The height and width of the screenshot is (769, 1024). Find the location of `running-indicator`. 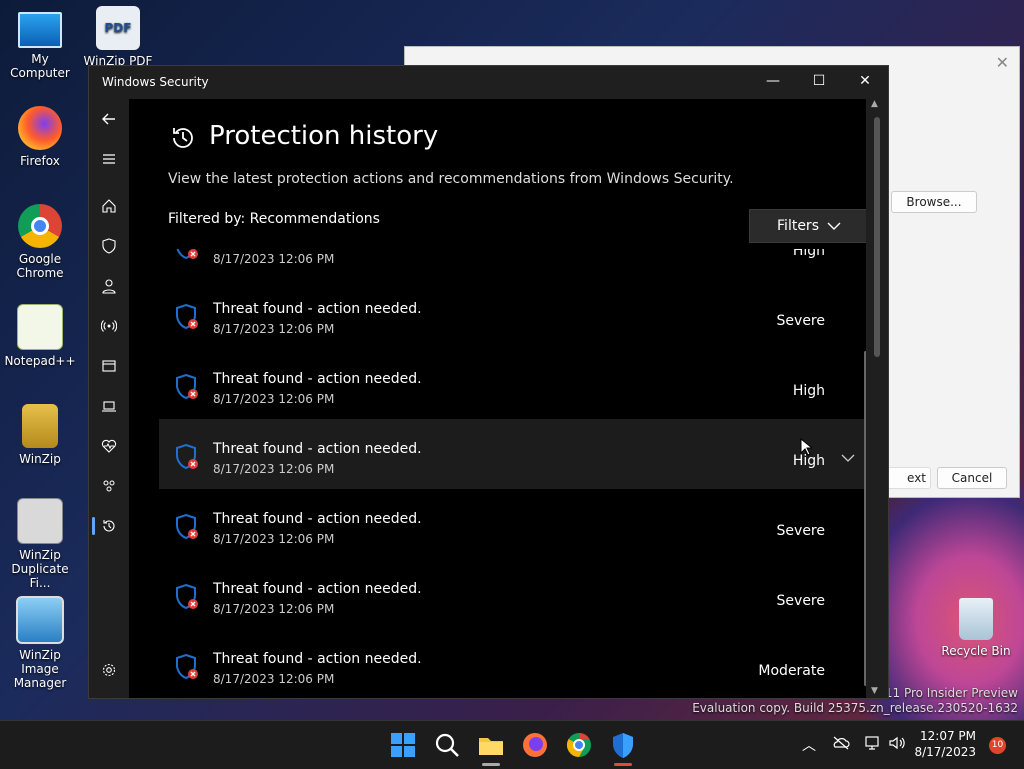

running-indicator is located at coordinates (491, 764).